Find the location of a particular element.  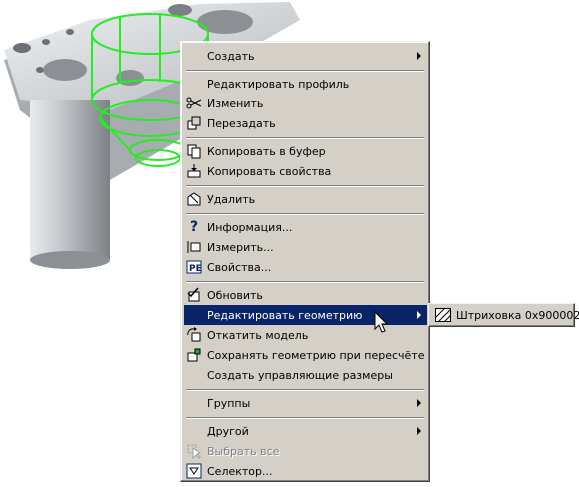

menu-item-other: Другой is located at coordinates (305, 431).